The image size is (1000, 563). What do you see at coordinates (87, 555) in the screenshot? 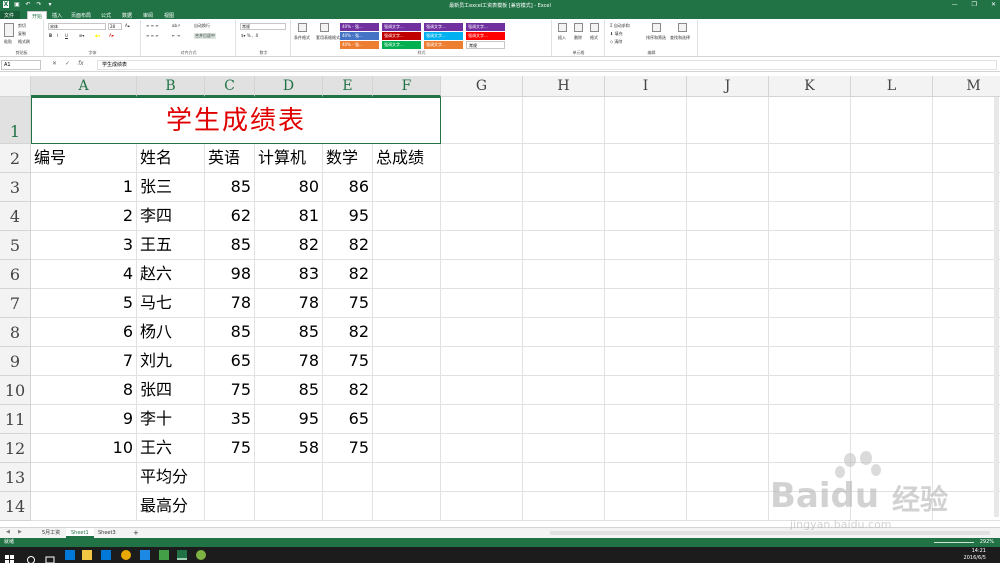
I see `file-explorer-icon` at bounding box center [87, 555].